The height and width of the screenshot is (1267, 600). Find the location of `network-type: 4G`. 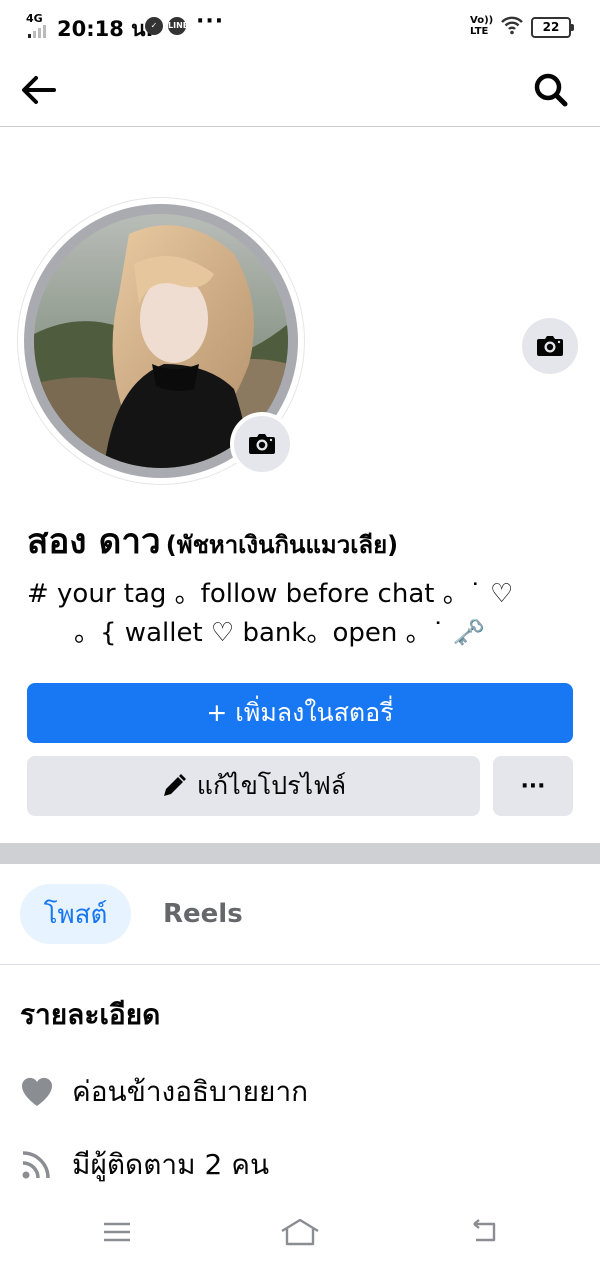

network-type: 4G is located at coordinates (34, 18).